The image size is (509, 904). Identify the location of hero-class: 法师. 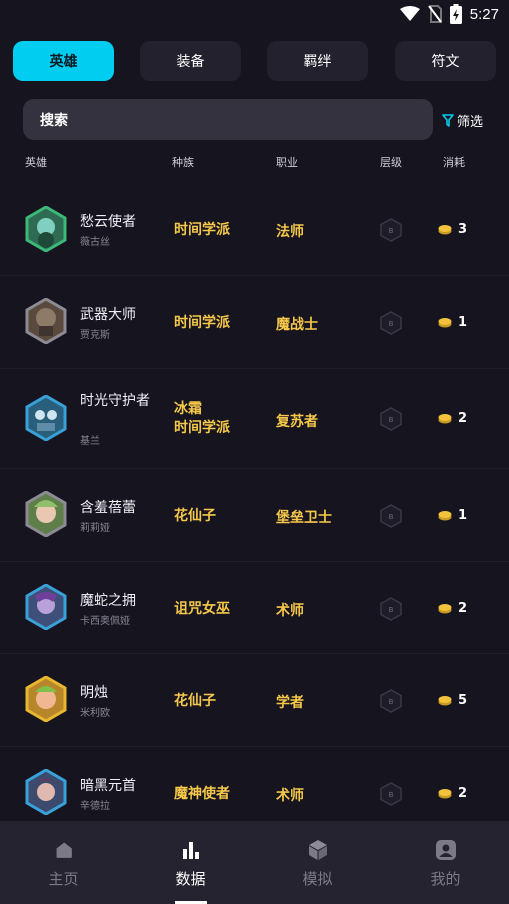
(290, 232).